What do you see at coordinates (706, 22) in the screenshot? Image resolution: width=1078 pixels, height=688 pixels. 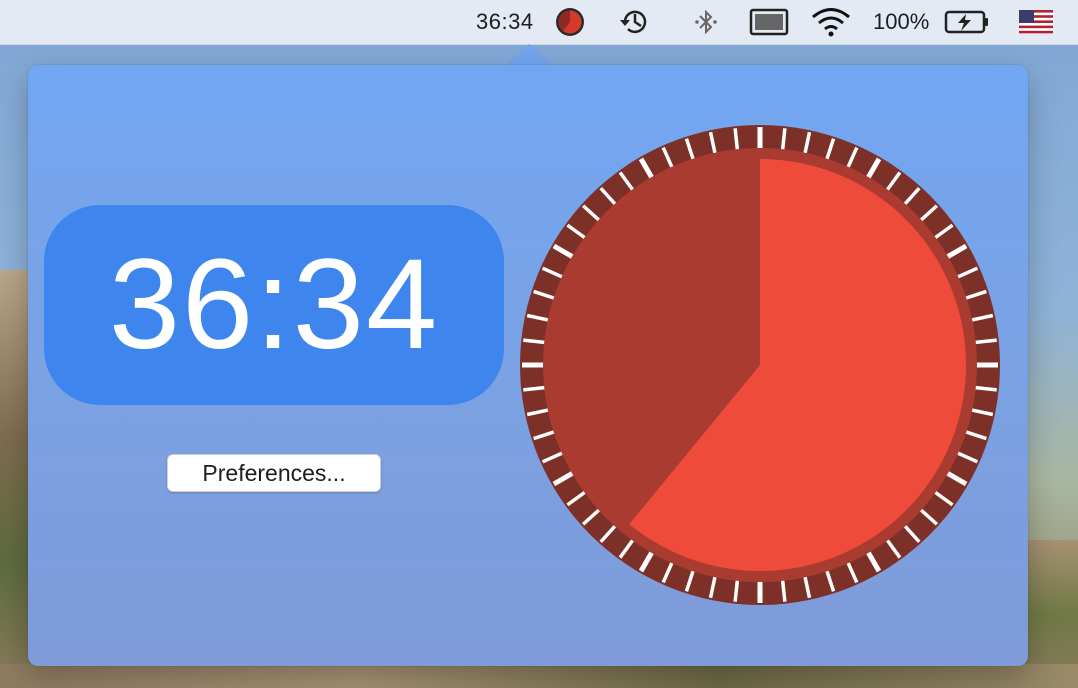 I see `bluetooth-icon` at bounding box center [706, 22].